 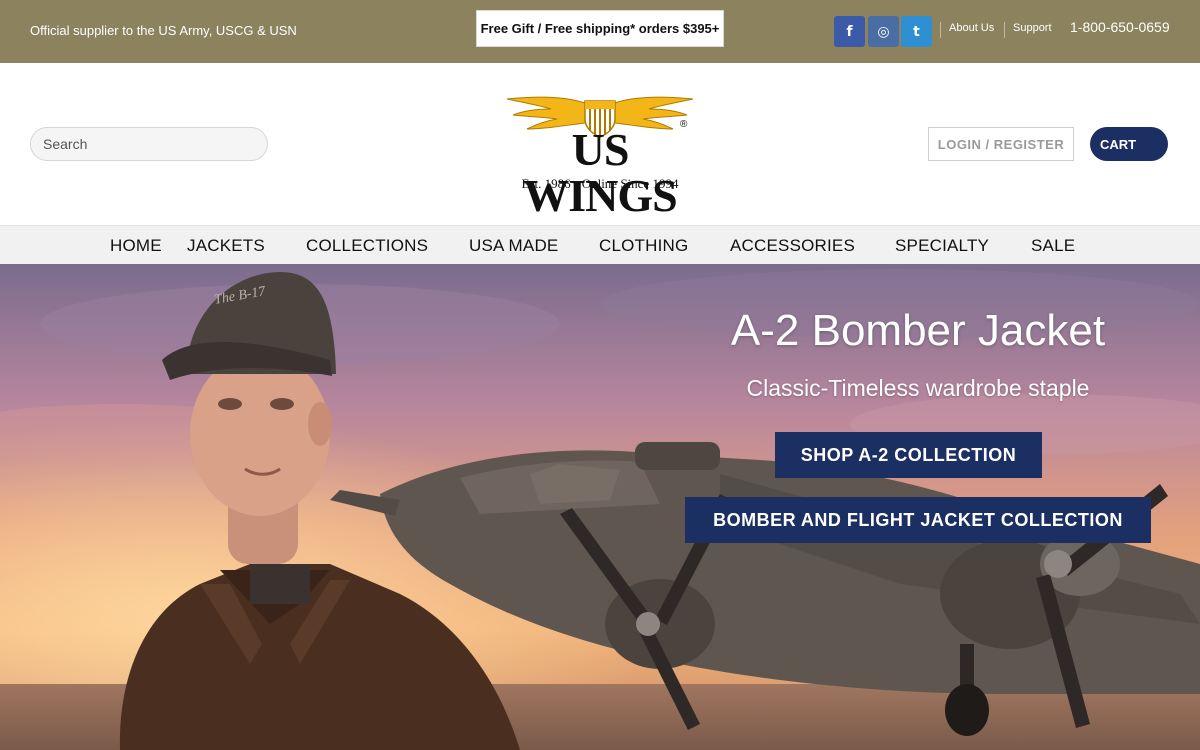 What do you see at coordinates (1032, 28) in the screenshot?
I see `support-link: Support` at bounding box center [1032, 28].